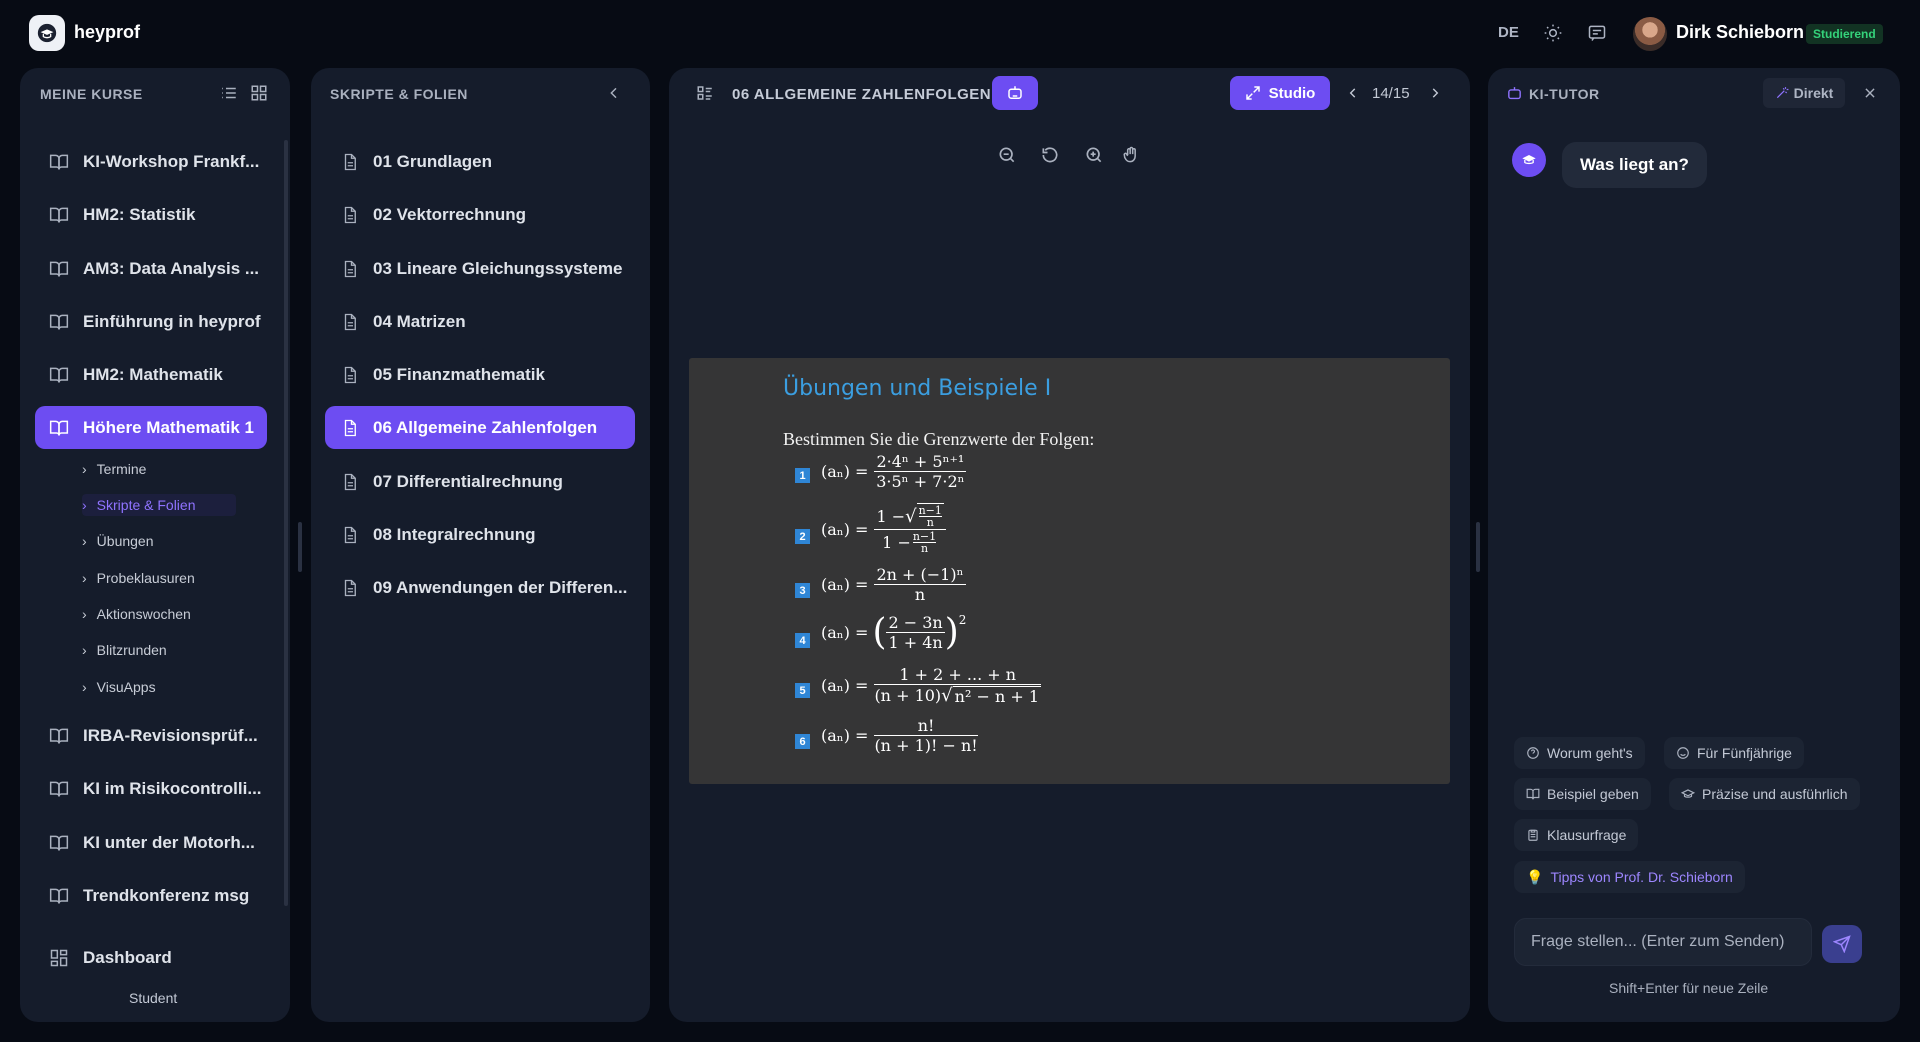 The image size is (1920, 1042). I want to click on chip-label: Tipps von Prof. Dr. Schieborn, so click(1641, 877).